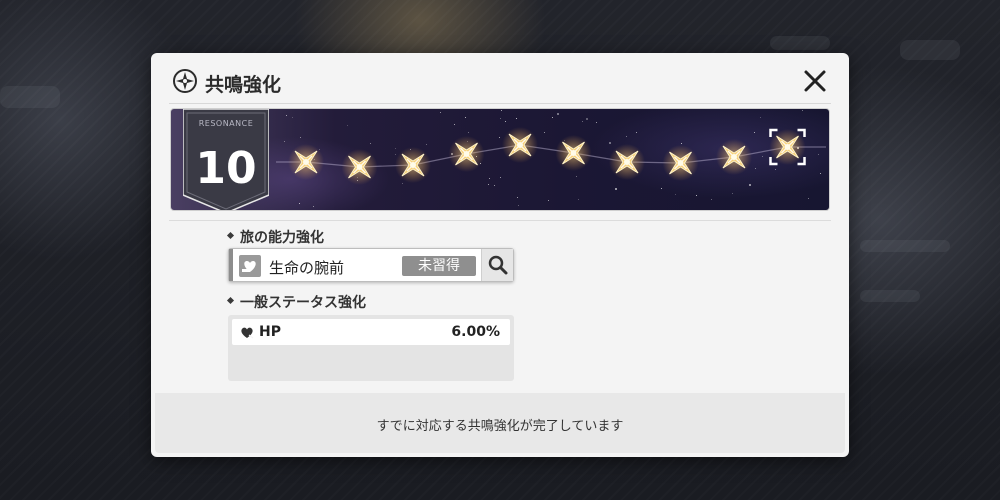 Image resolution: width=1000 pixels, height=500 pixels. What do you see at coordinates (250, 266) in the screenshot?
I see `heart-hand-icon` at bounding box center [250, 266].